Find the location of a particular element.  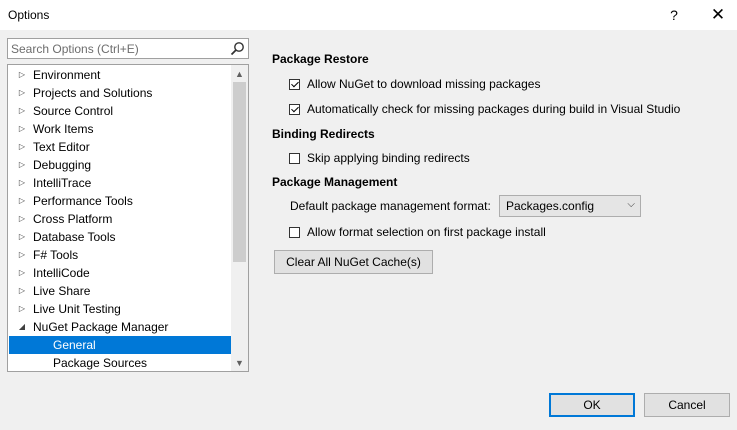

title-bar: Options ? ✕ is located at coordinates (368, 15).